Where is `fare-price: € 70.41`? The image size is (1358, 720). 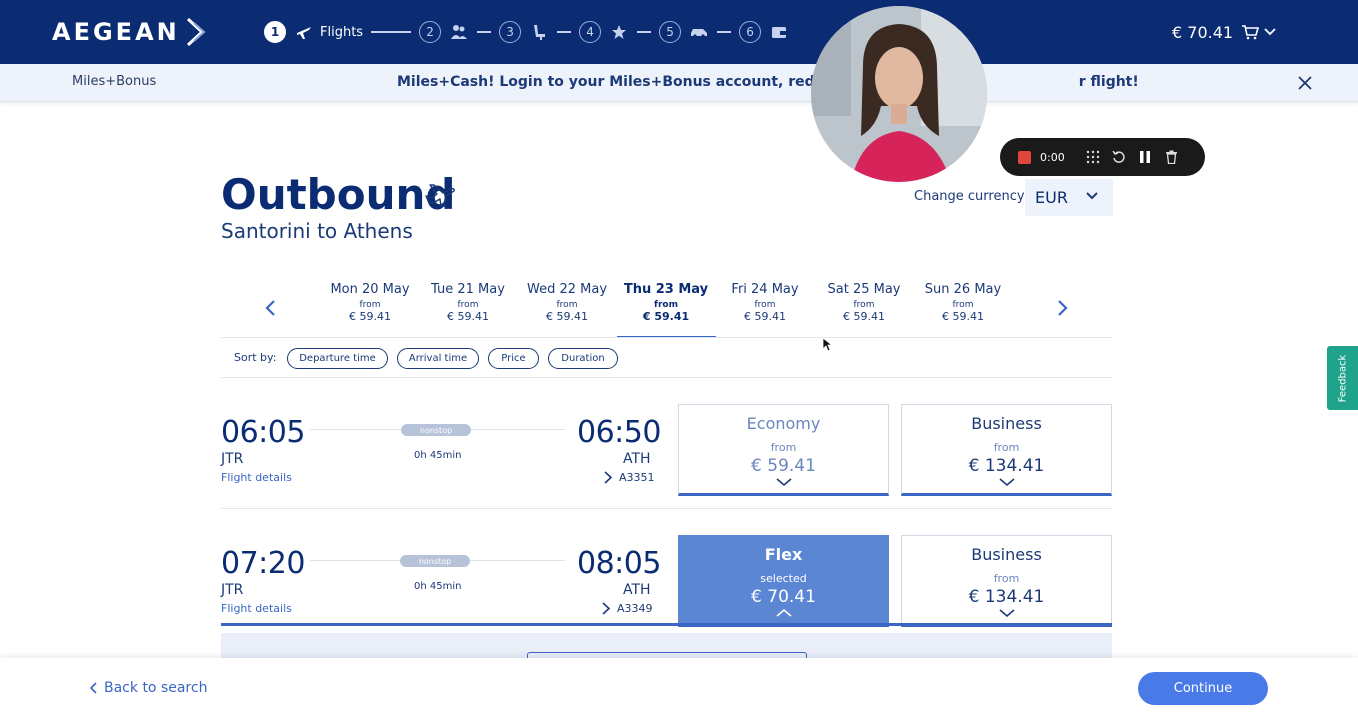 fare-price: € 70.41 is located at coordinates (783, 597).